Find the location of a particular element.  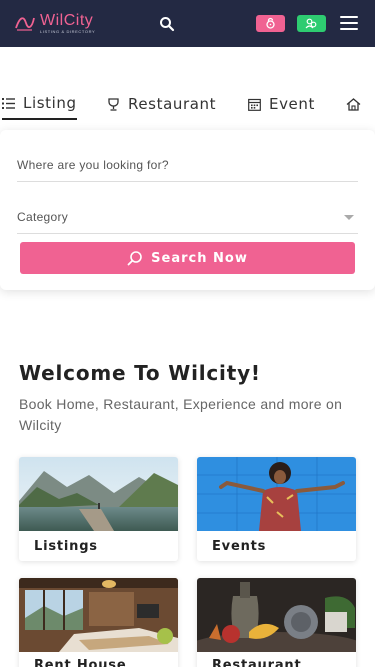

tab-event: Event is located at coordinates (281, 104).